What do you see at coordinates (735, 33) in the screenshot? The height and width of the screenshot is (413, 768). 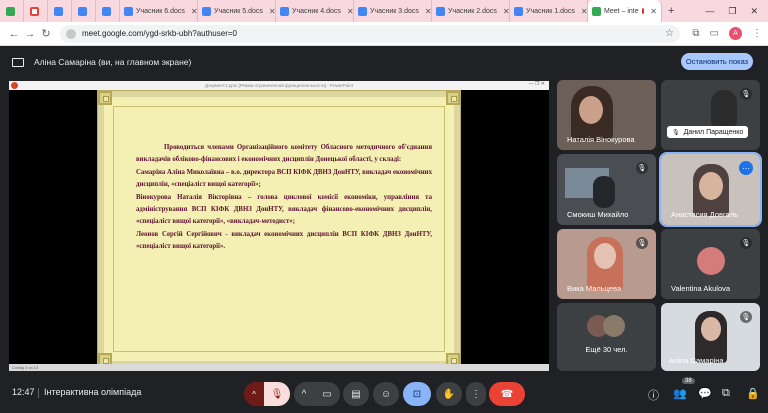 I see `profile-avatar: A` at bounding box center [735, 33].